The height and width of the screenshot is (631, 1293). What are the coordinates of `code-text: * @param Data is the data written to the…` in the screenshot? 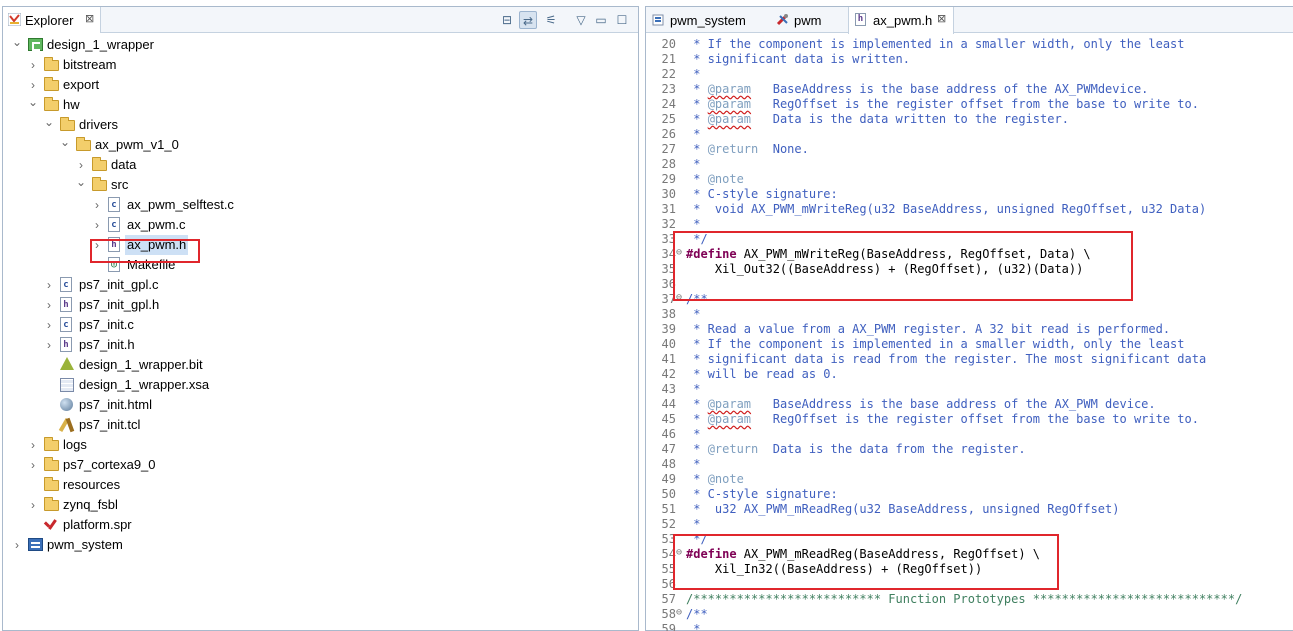 It's located at (877, 119).